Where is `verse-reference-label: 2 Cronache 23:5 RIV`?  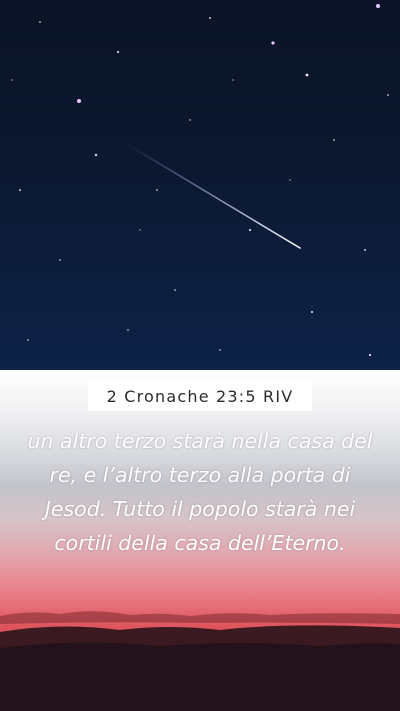
verse-reference-label: 2 Cronache 23:5 RIV is located at coordinates (200, 396).